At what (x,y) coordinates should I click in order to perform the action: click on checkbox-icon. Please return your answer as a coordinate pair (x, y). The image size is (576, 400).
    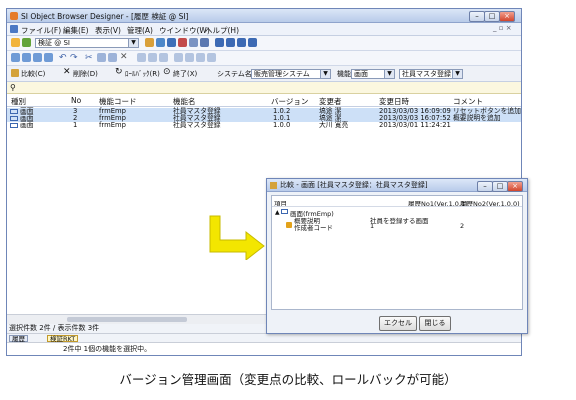
    Looking at the image, I should click on (160, 42).